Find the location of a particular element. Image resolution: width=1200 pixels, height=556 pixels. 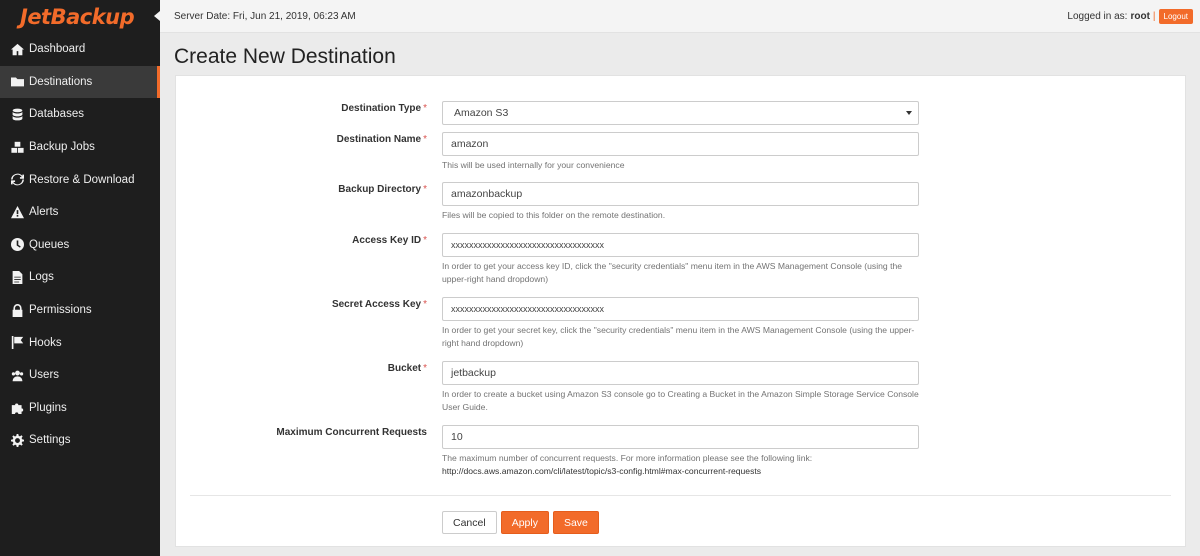

sidebar-item-backup-jobs: Backup Jobs is located at coordinates (80, 147).